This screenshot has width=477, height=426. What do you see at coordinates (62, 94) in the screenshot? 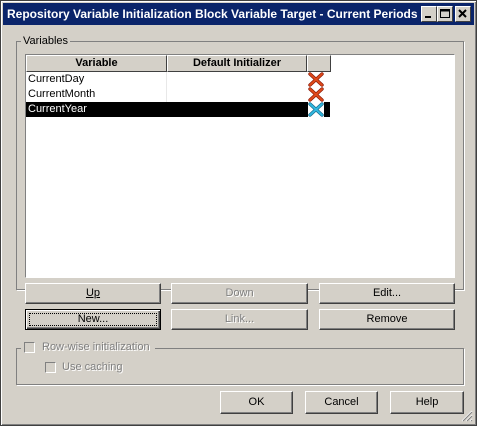
I see `variable-name: CurrentMonth` at bounding box center [62, 94].